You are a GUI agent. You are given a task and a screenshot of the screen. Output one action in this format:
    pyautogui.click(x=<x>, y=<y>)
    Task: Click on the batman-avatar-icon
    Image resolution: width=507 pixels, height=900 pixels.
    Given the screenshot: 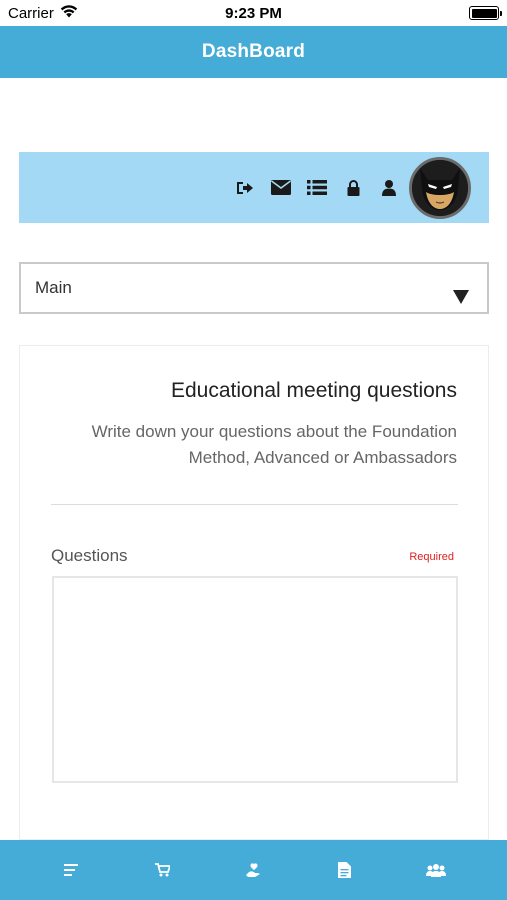 What is the action you would take?
    pyautogui.click(x=440, y=187)
    